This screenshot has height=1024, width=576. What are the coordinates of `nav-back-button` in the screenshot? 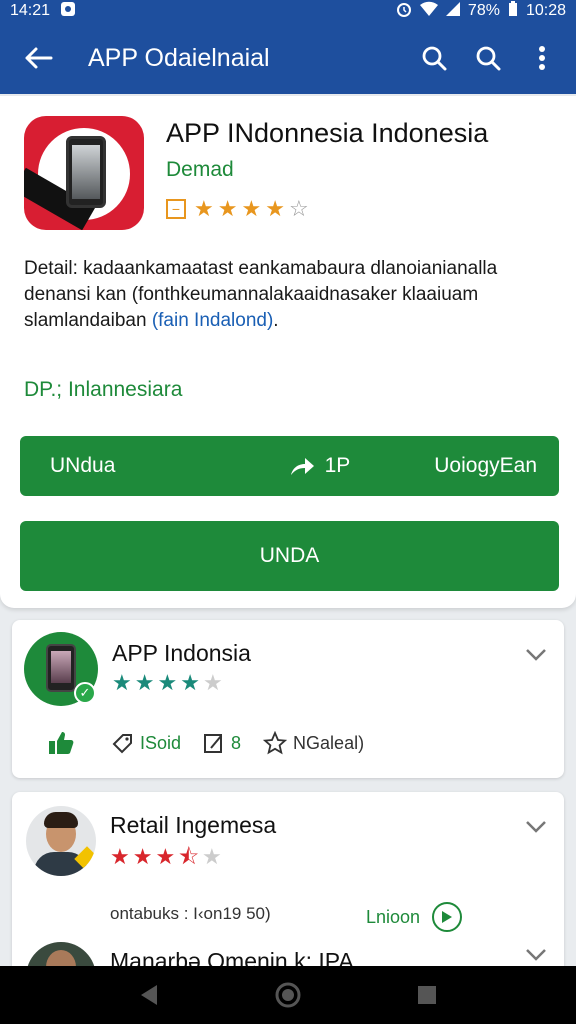 It's located at (149, 995).